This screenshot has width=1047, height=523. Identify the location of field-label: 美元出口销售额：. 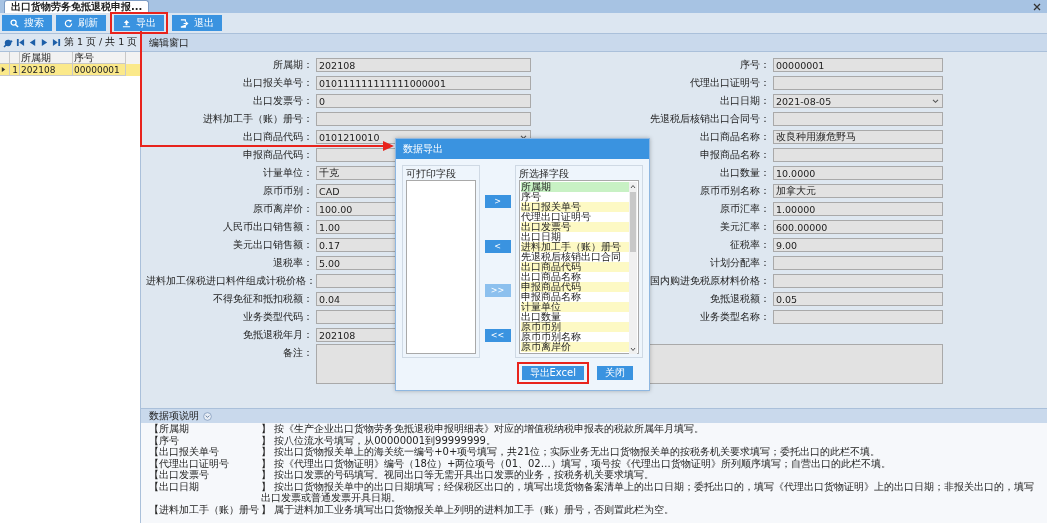
(273, 245).